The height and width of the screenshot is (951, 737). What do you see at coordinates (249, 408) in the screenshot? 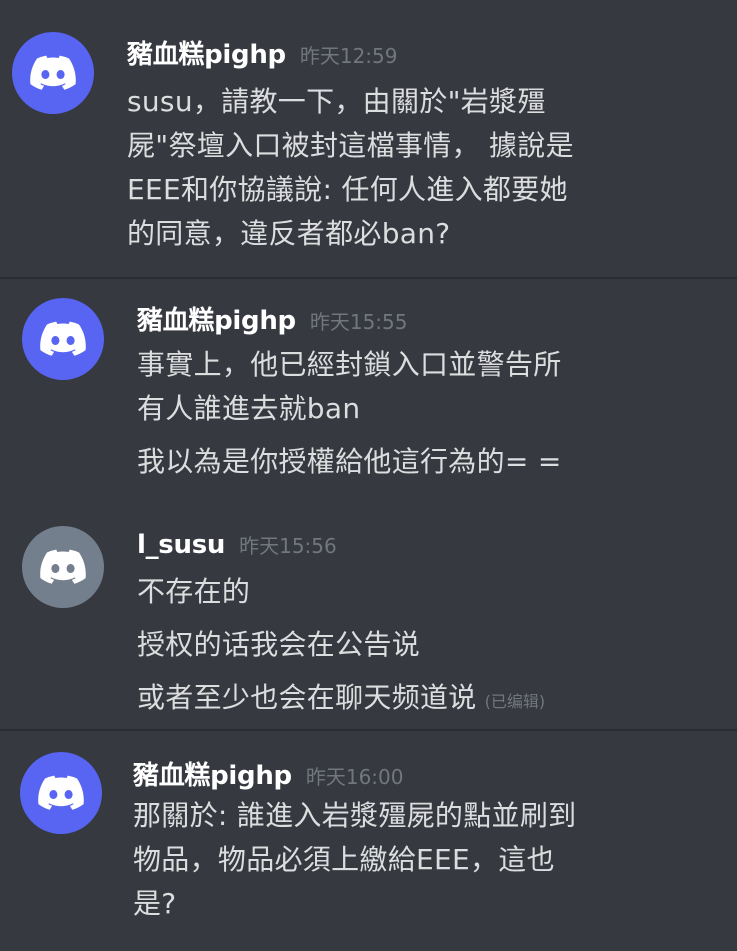
I see `message-line: 有人誰進去就ban` at bounding box center [249, 408].